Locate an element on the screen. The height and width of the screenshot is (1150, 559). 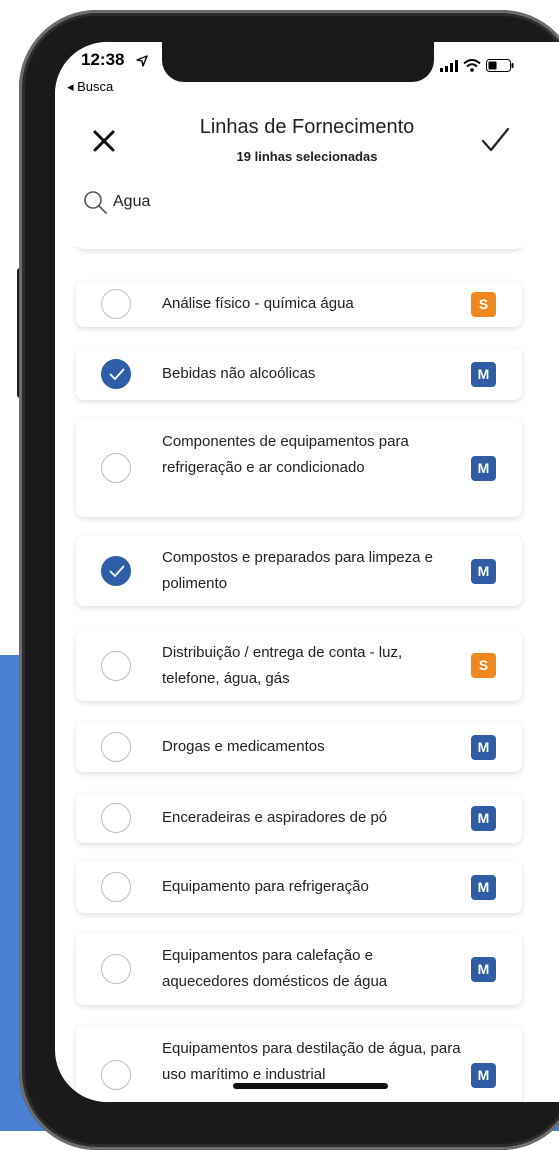
back-to-app-link: ◂ Busca is located at coordinates (90, 87).